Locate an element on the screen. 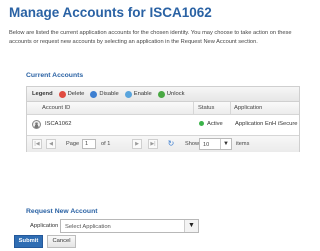 This screenshot has height=251, width=320. application-cell: Application EnH iSecure is located at coordinates (266, 124).